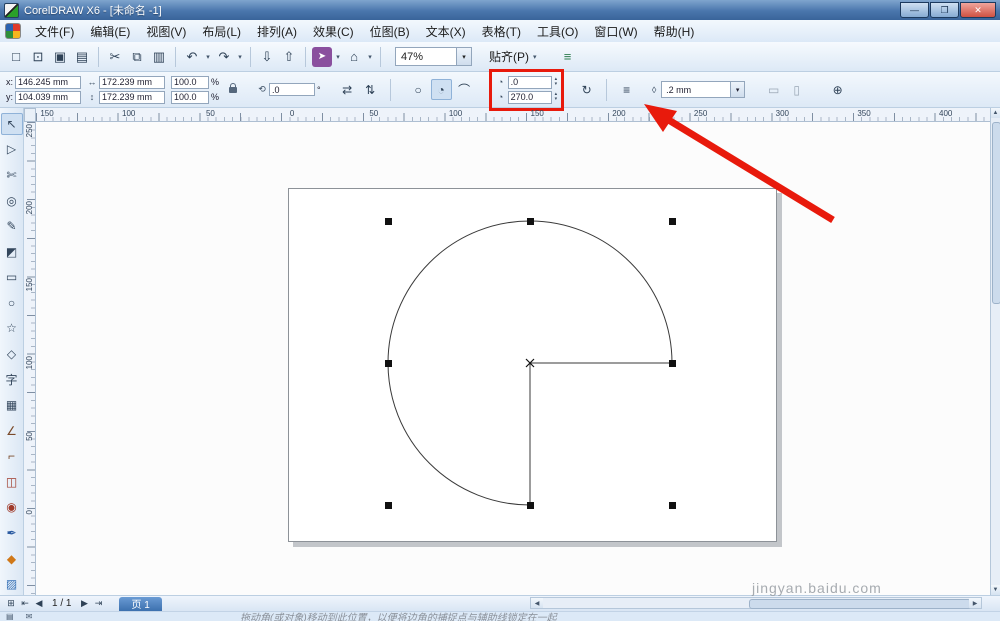 This screenshot has height=621, width=1000. I want to click on maximize-button: ❐, so click(944, 10).